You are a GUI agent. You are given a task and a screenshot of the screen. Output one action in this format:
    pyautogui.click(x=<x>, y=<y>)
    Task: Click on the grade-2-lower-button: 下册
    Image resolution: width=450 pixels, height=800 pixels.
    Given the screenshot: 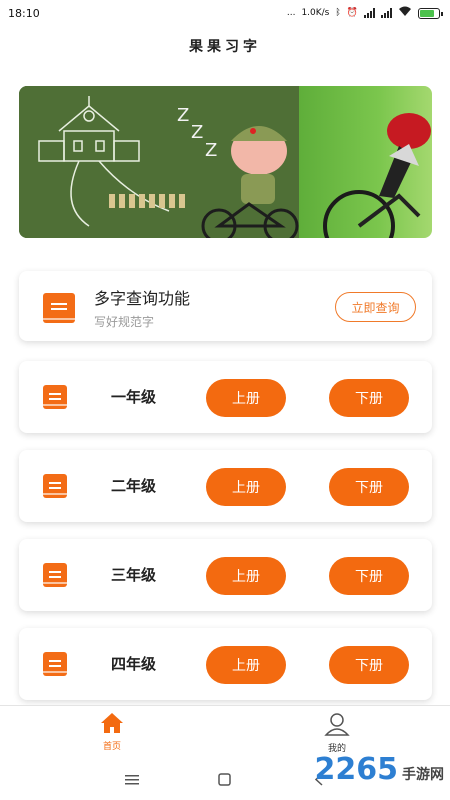 What is the action you would take?
    pyautogui.click(x=369, y=487)
    